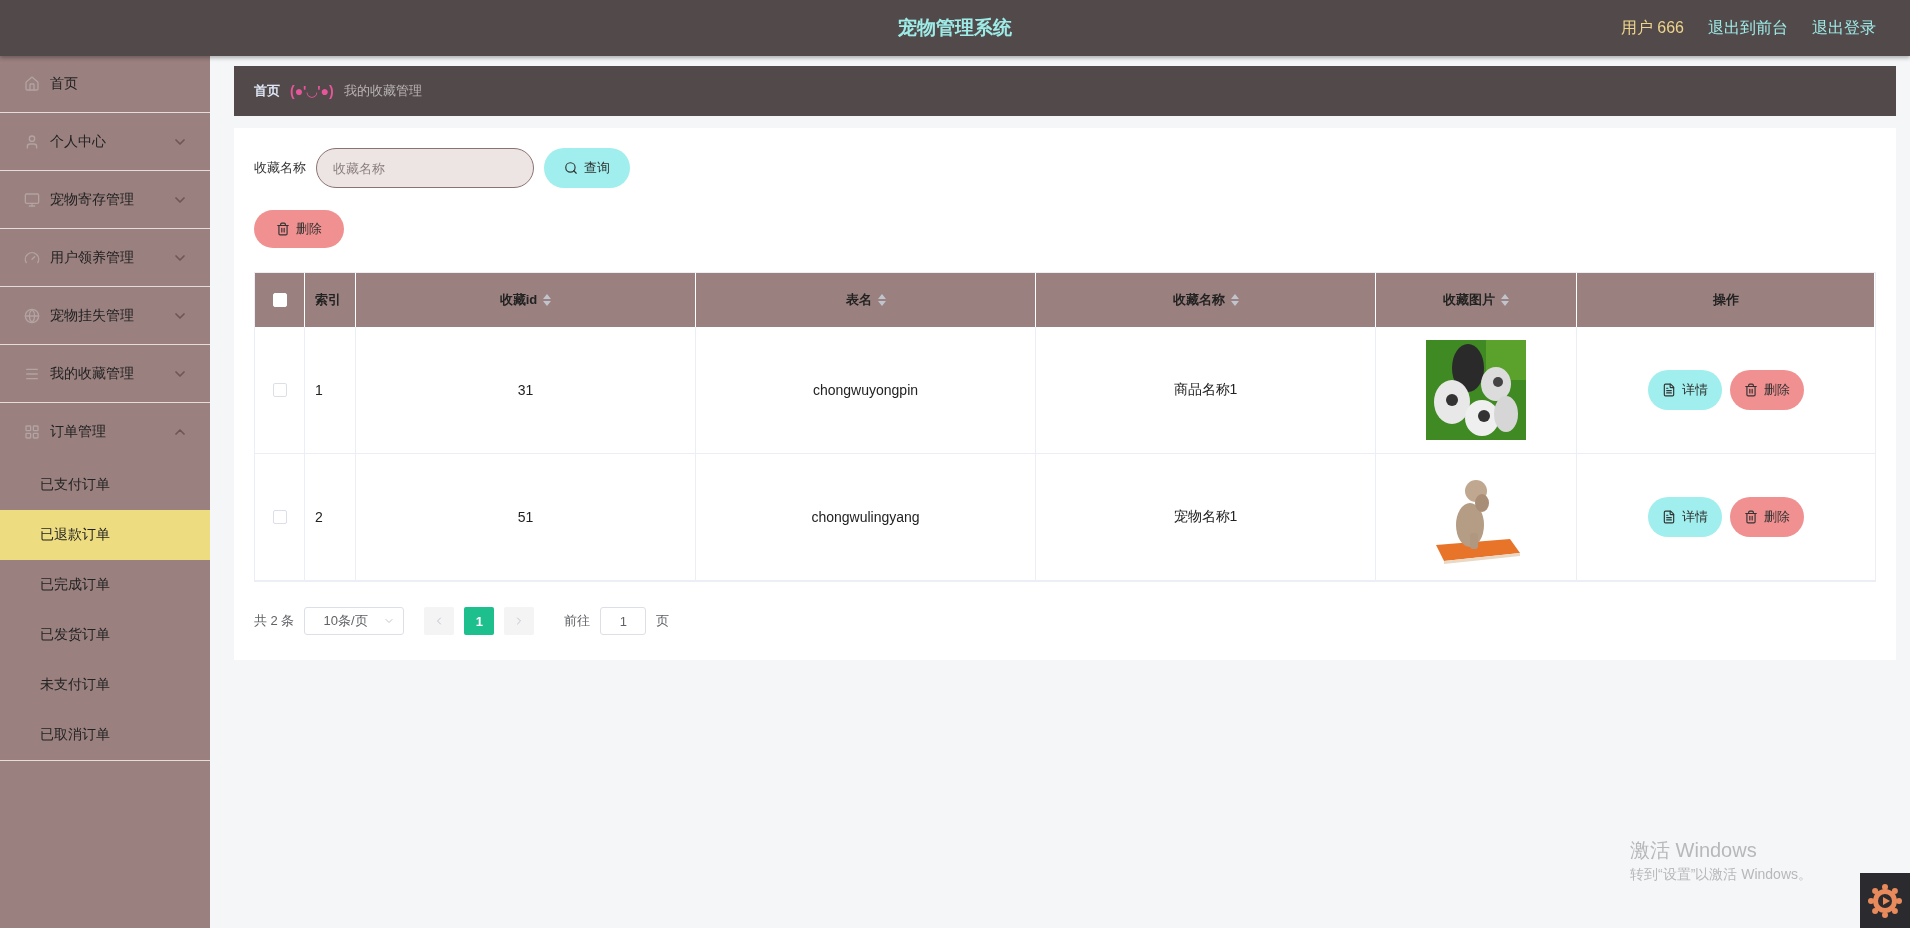 The image size is (1910, 928). I want to click on search-icon, so click(571, 168).